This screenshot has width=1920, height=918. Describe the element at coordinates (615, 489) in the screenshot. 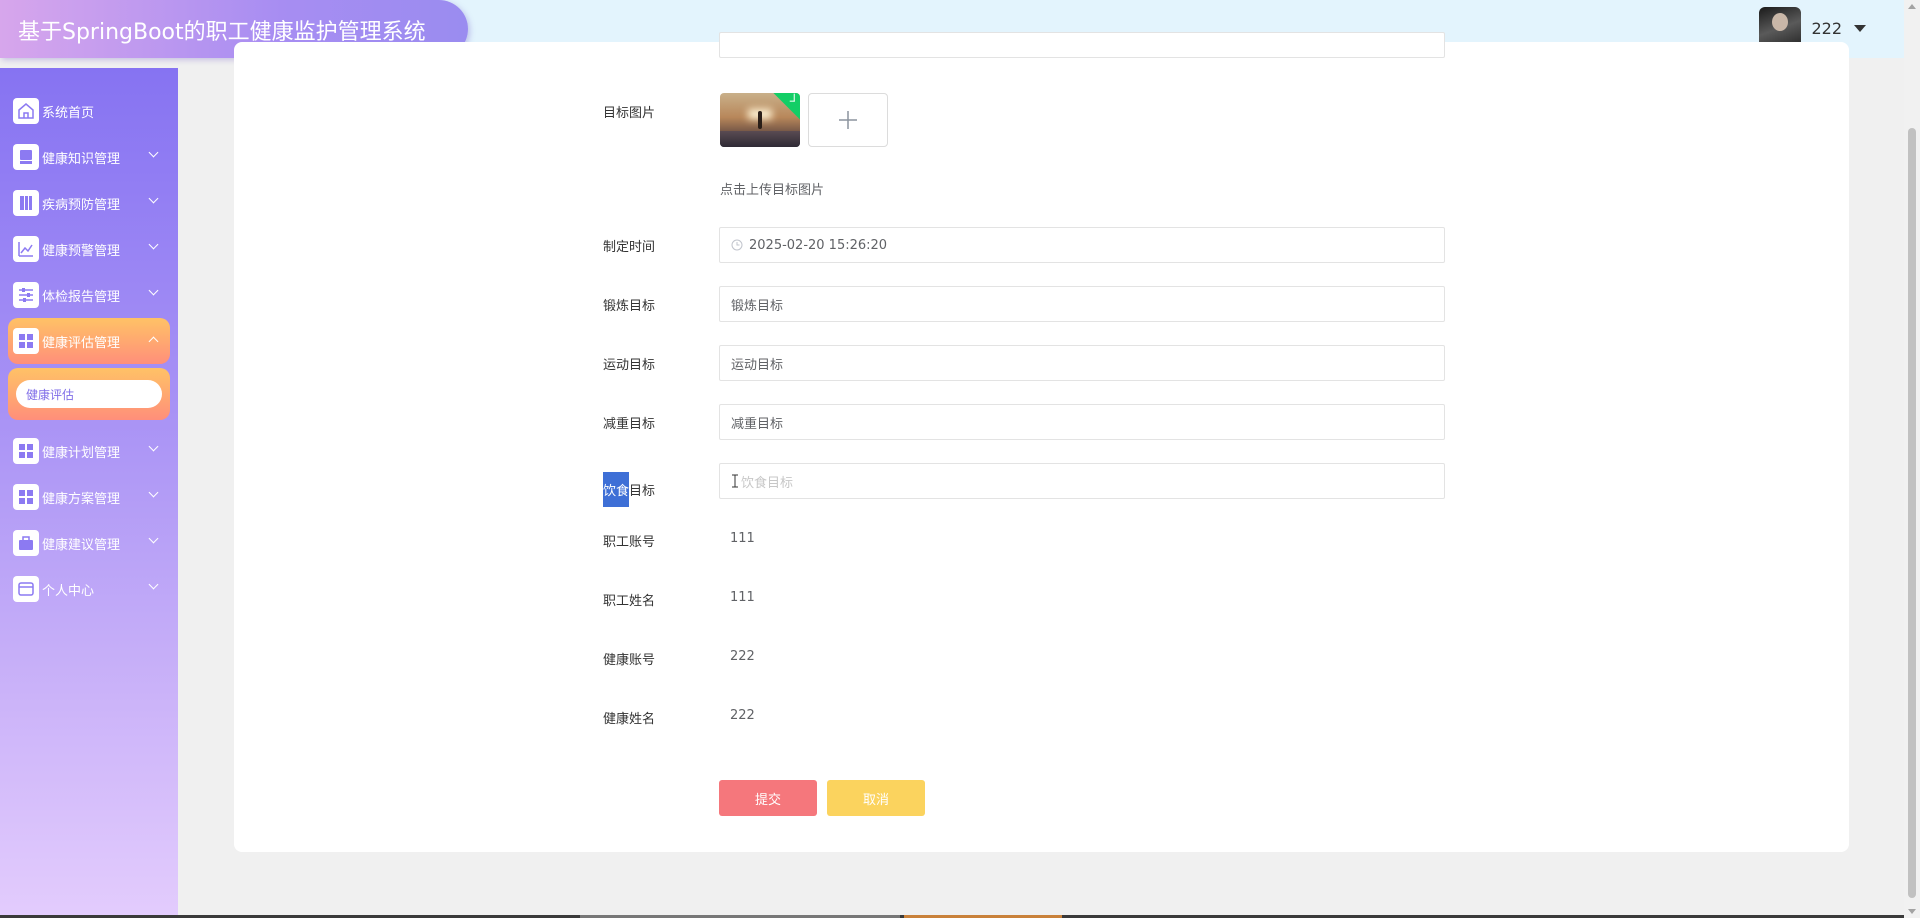

I see `selected-text: 饮食` at that location.